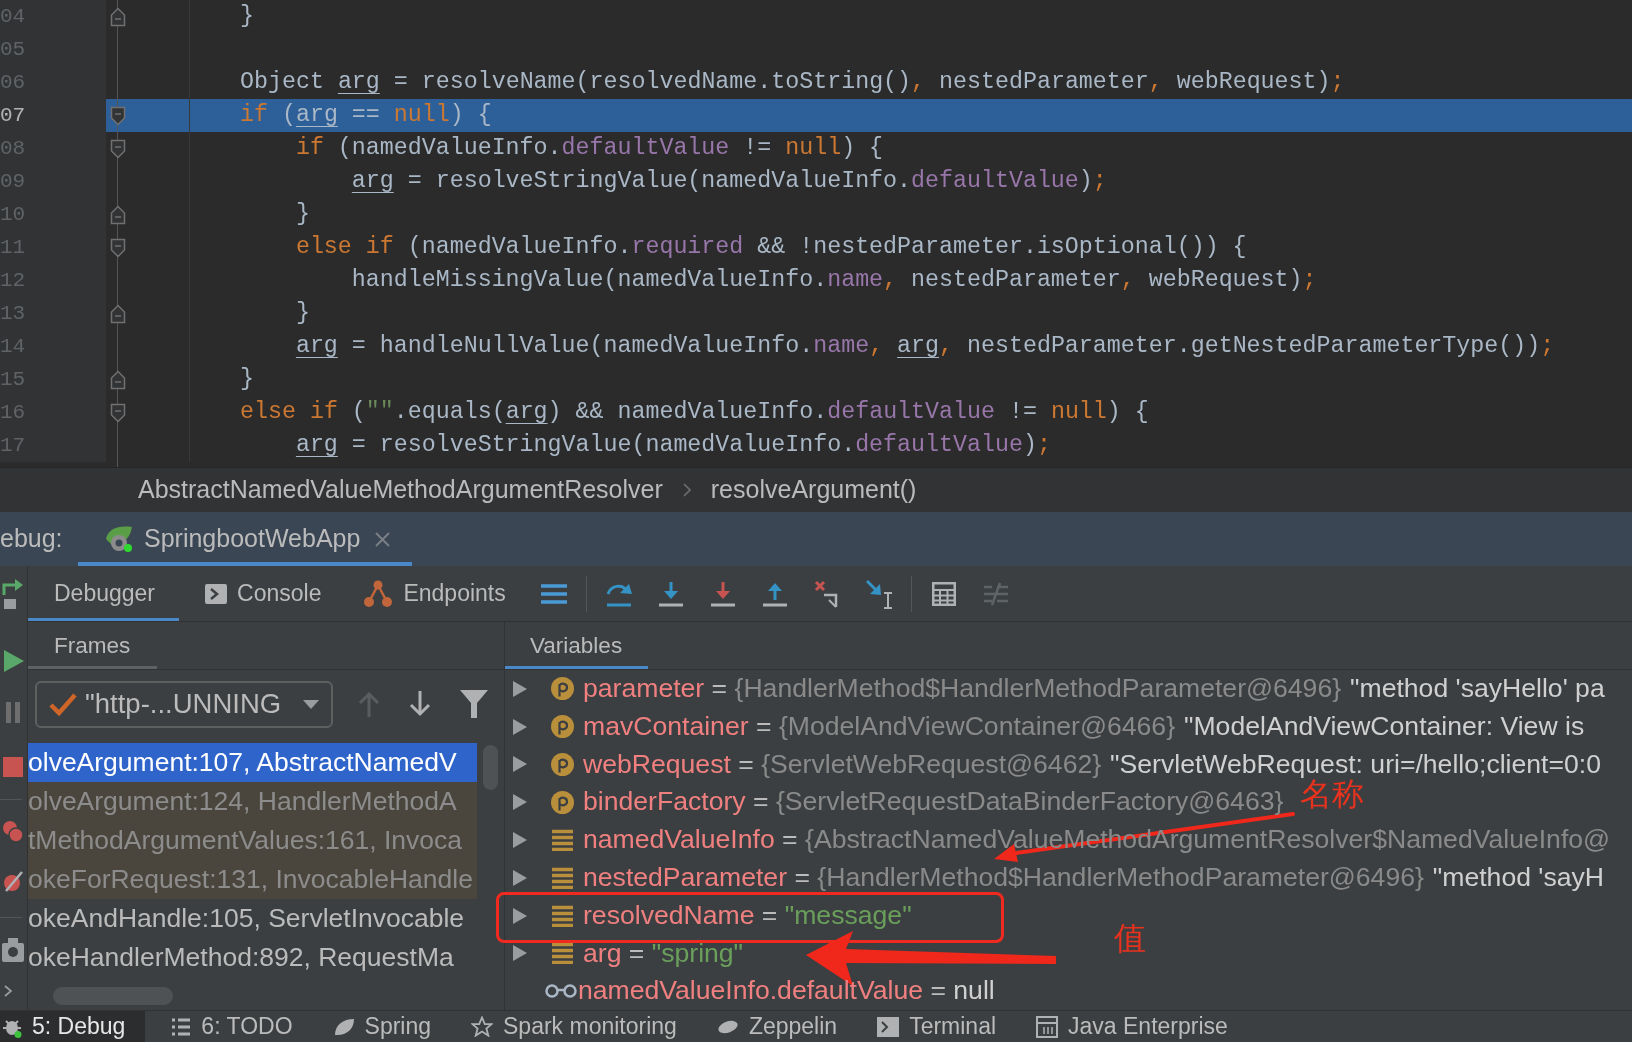 Image resolution: width=1632 pixels, height=1042 pixels. Describe the element at coordinates (826, 593) in the screenshot. I see `cross-arrow-icon` at that location.